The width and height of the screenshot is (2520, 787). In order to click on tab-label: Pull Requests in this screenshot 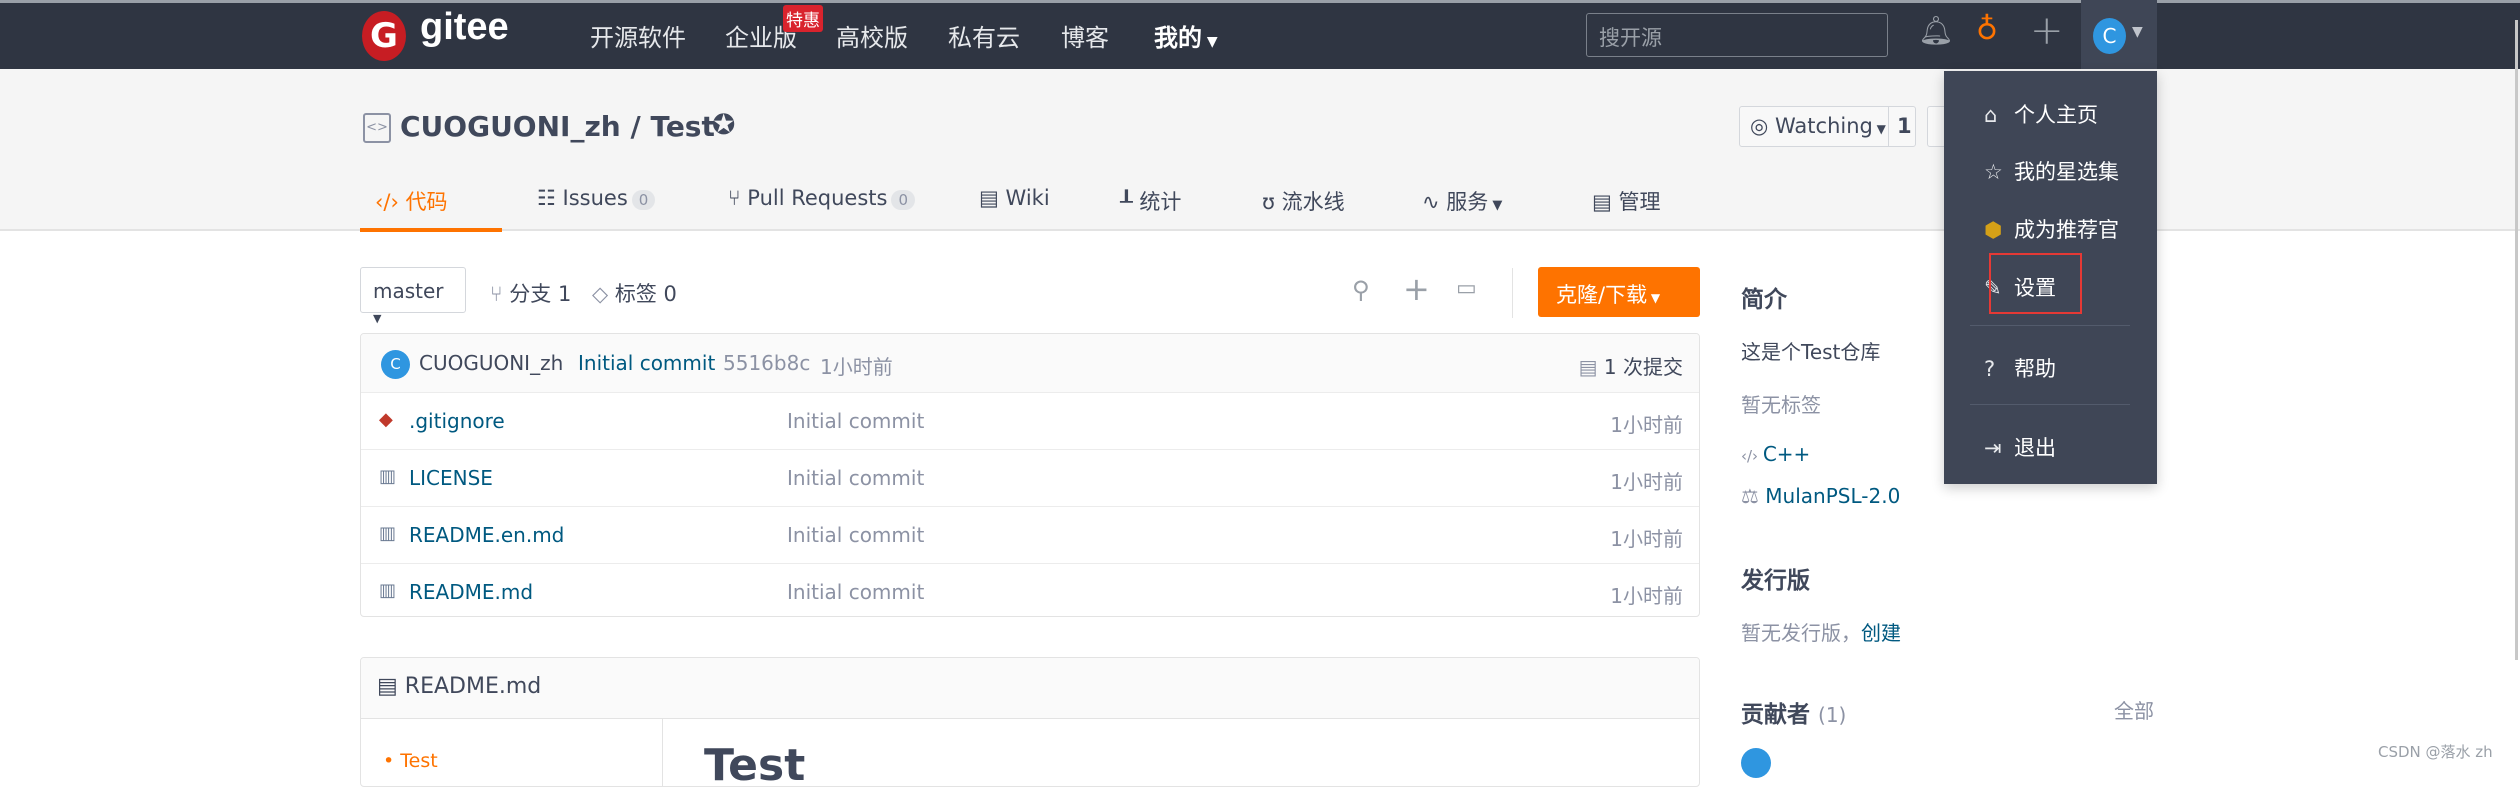, I will do `click(817, 198)`.